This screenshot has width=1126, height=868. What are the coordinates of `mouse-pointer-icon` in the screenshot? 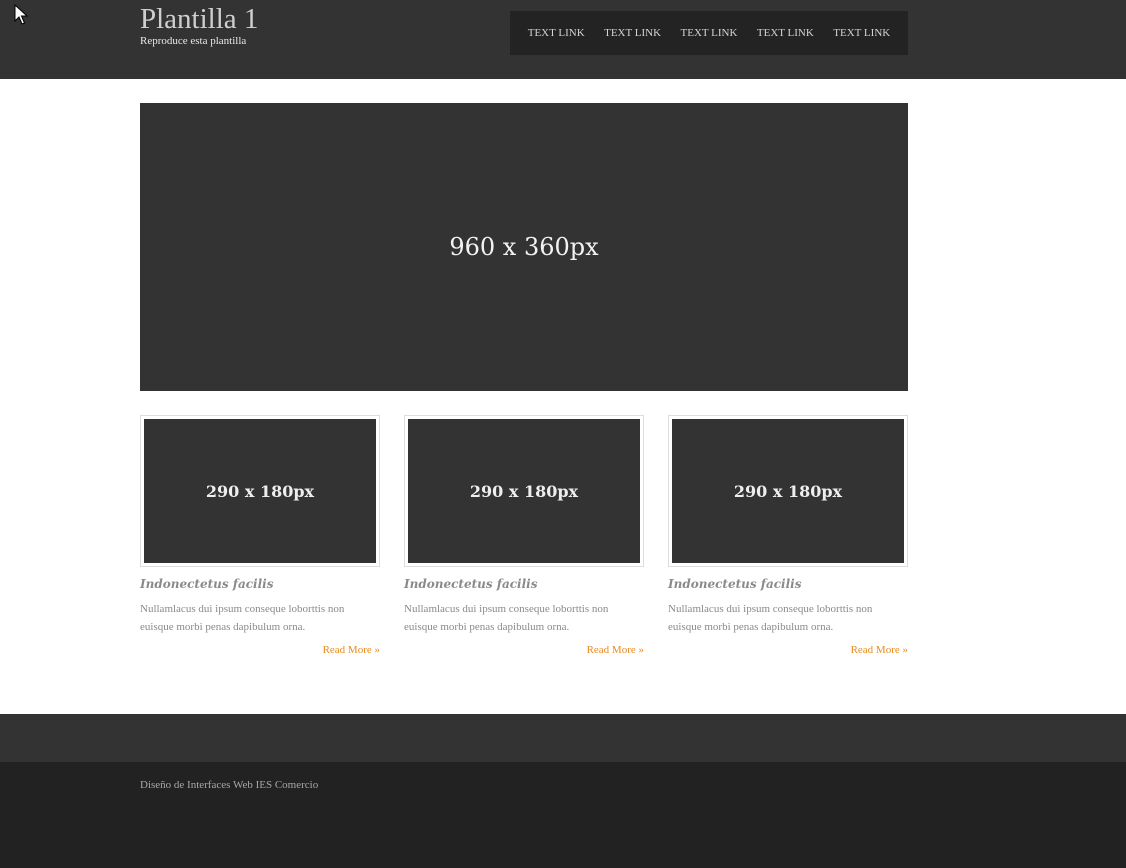 It's located at (21, 14).